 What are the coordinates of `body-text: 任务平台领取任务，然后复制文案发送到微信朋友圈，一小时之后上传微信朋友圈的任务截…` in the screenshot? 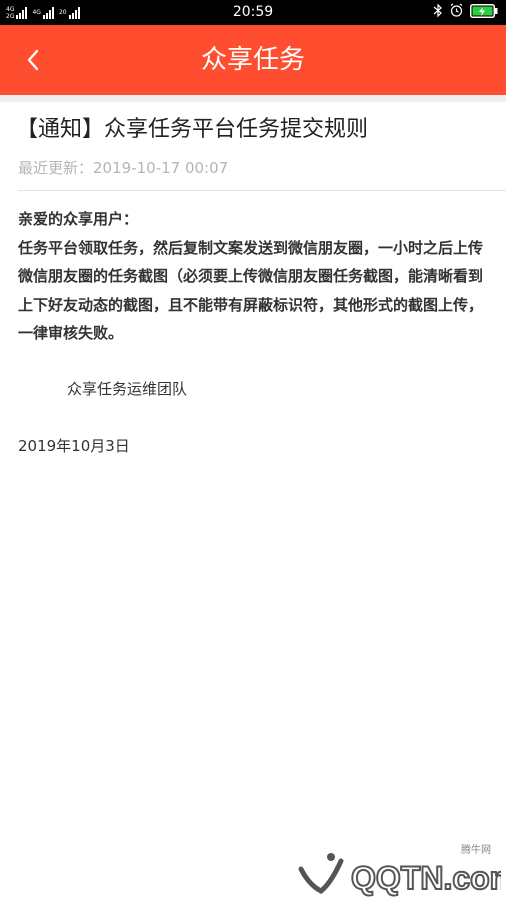 It's located at (251, 290).